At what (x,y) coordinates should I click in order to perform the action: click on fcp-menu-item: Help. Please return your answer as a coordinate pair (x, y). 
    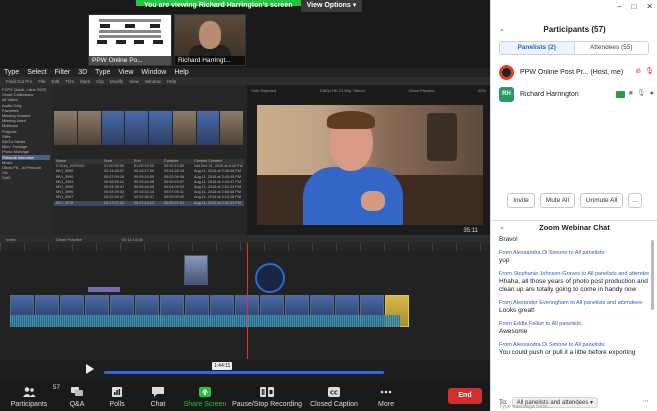
    Looking at the image, I should click on (171, 81).